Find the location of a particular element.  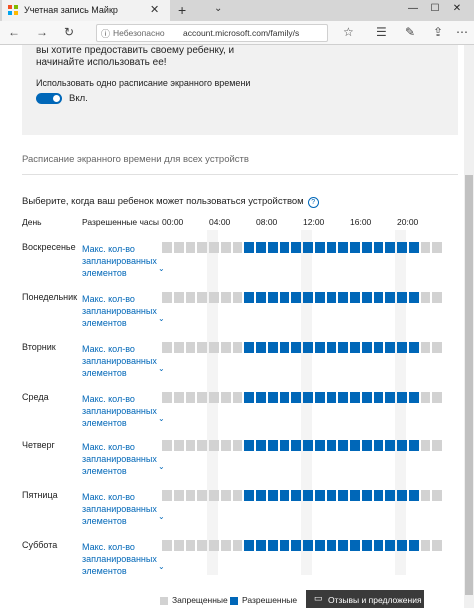

url-text: account.microsoft.com/family/s is located at coordinates (254, 33).